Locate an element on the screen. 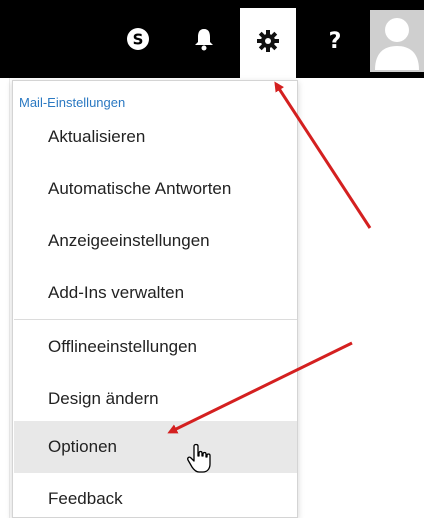 The height and width of the screenshot is (518, 424). svg-text: S is located at coordinates (138, 39).